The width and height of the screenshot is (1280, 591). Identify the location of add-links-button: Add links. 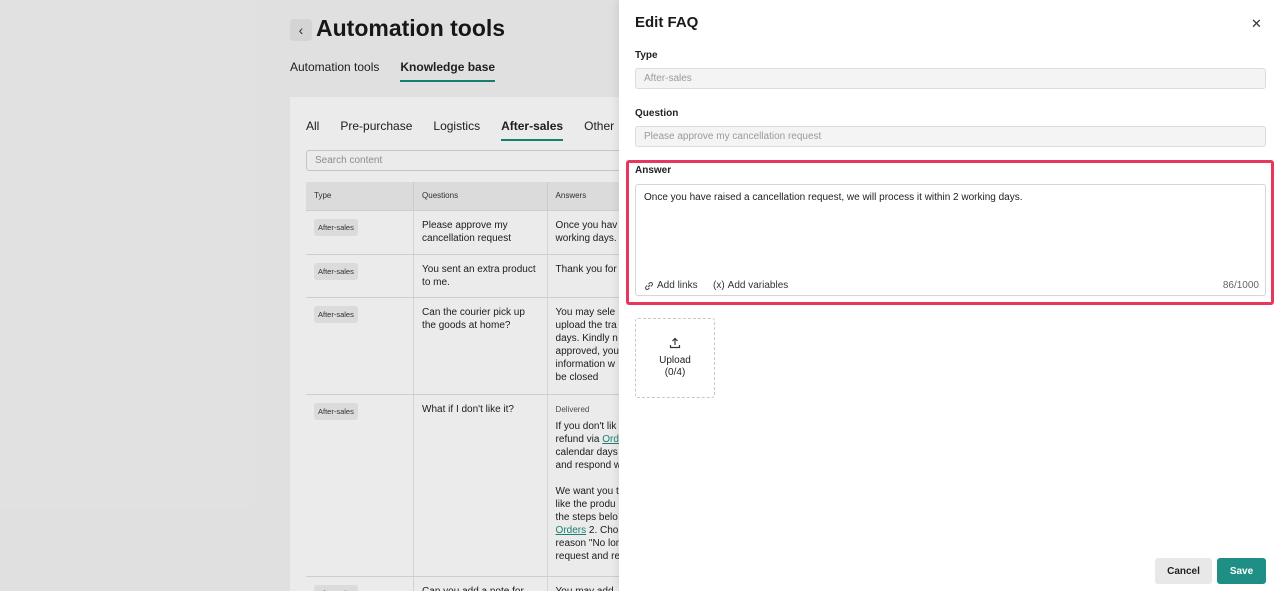
(671, 285).